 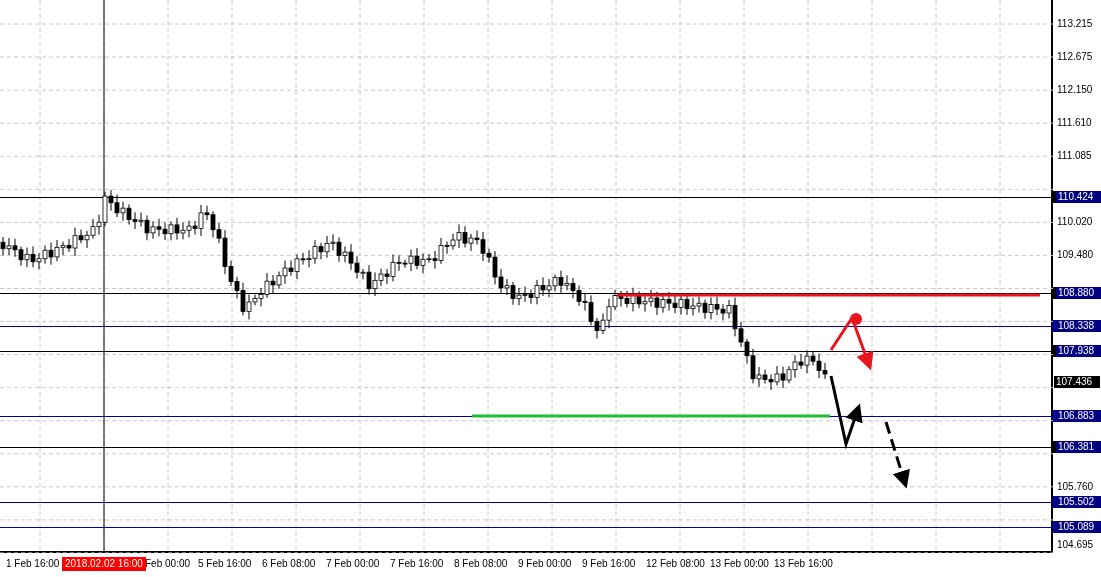 What do you see at coordinates (803, 564) in the screenshot?
I see `time-label: 13 Feb 16:00` at bounding box center [803, 564].